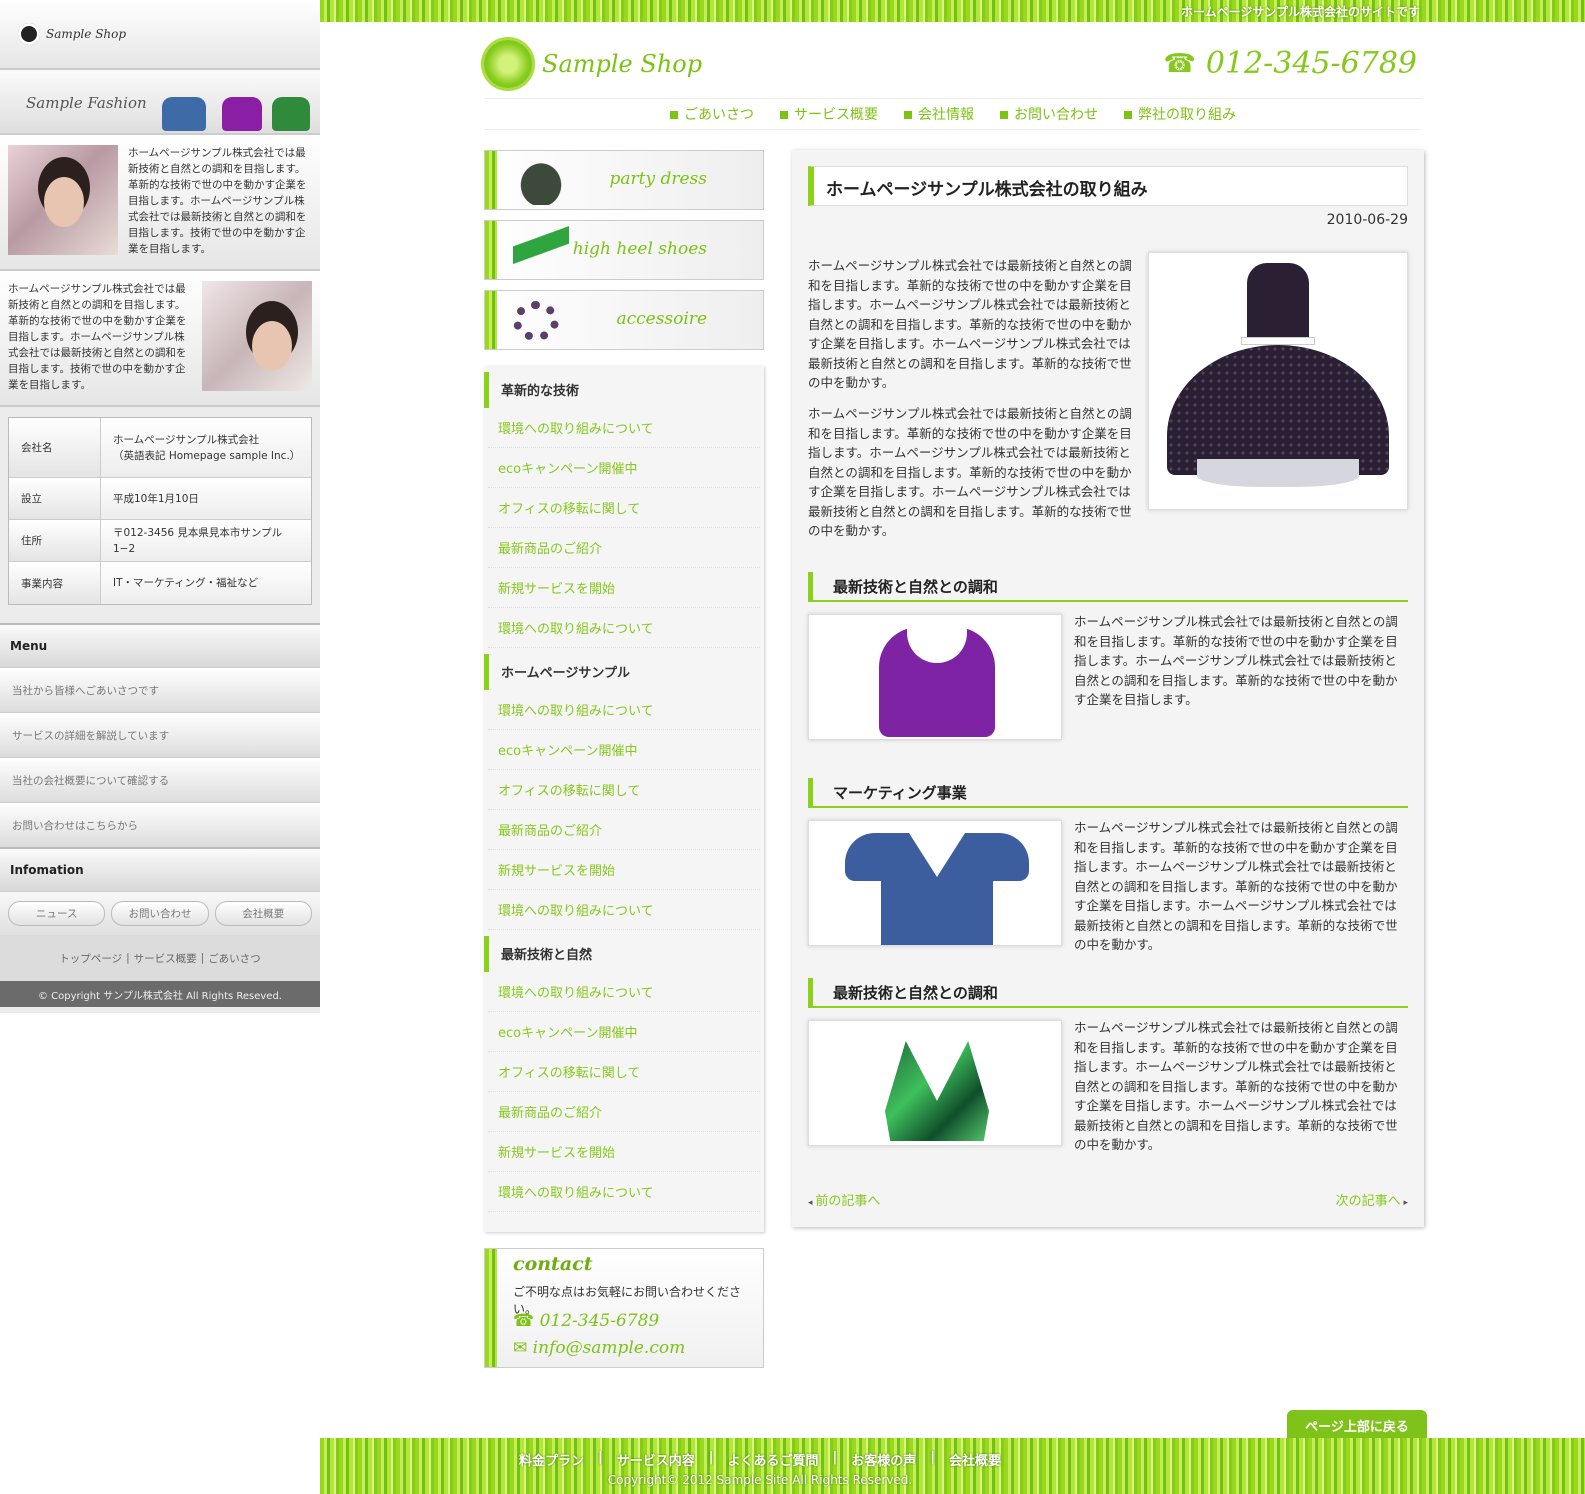  I want to click on mail-icon: ✉, so click(523, 1348).